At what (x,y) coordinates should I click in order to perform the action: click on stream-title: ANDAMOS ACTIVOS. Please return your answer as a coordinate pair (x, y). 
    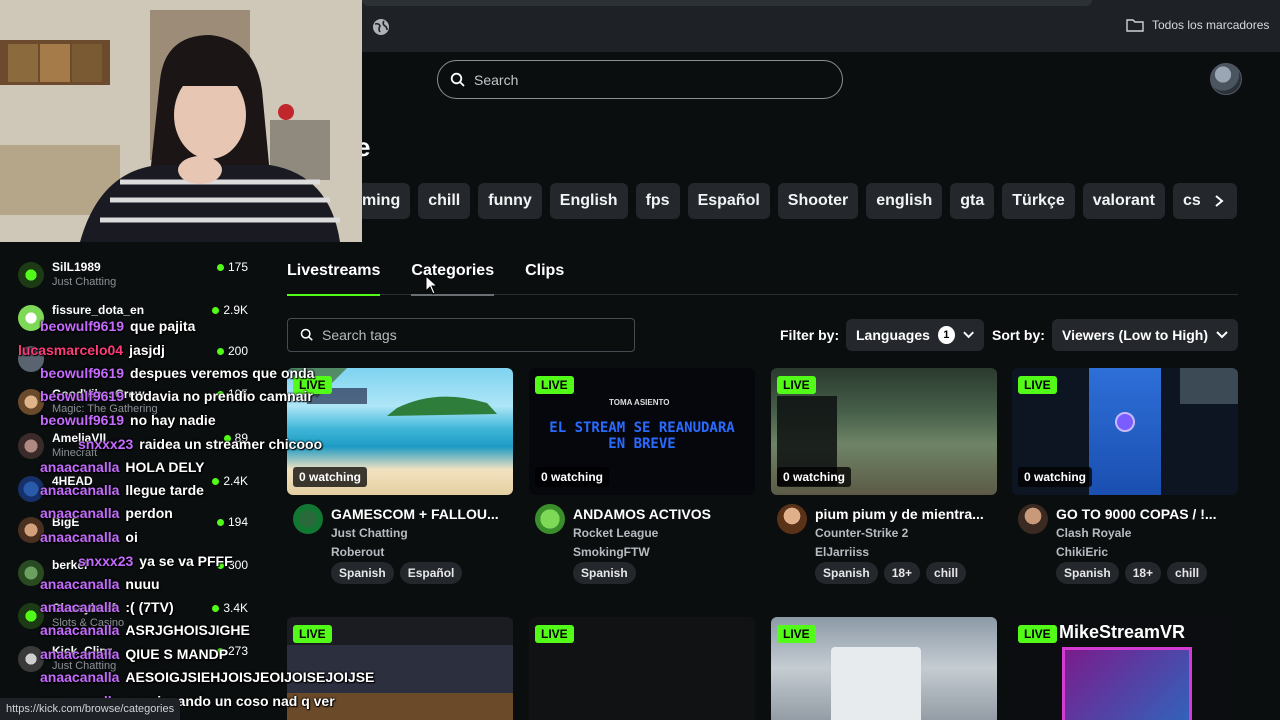
    Looking at the image, I should click on (664, 514).